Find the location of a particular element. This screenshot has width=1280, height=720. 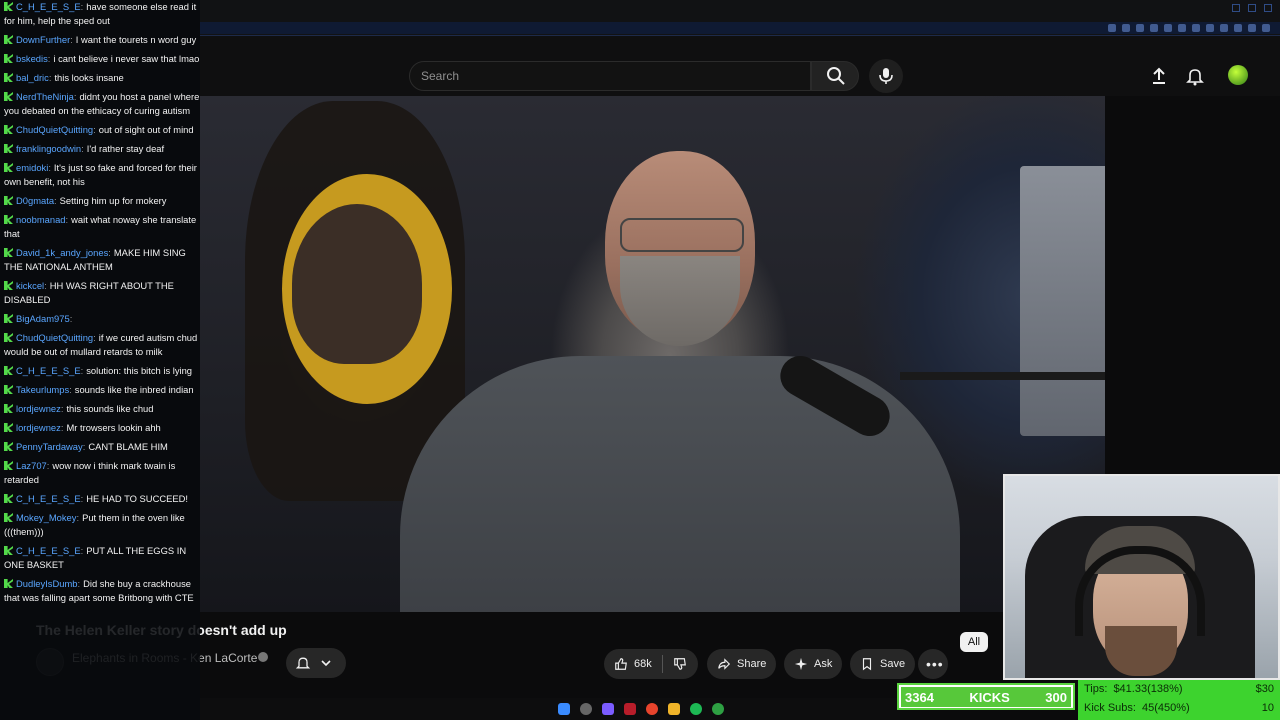

host-glasses is located at coordinates (682, 235).